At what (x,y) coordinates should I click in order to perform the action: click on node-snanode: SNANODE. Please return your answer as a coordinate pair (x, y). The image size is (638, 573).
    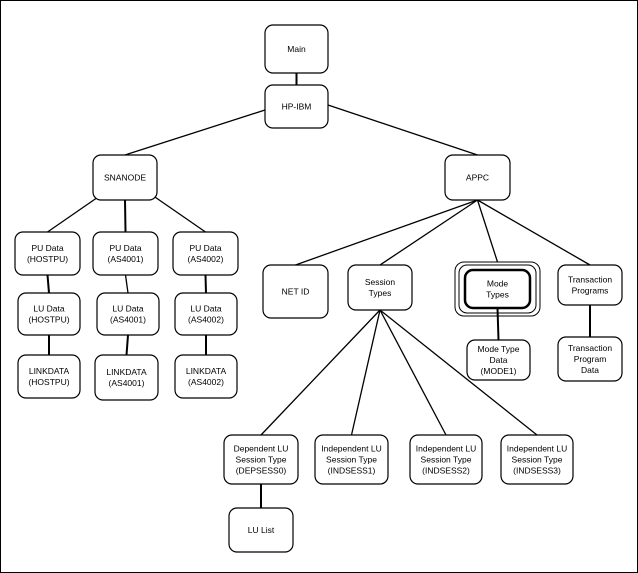
    Looking at the image, I should click on (125, 177).